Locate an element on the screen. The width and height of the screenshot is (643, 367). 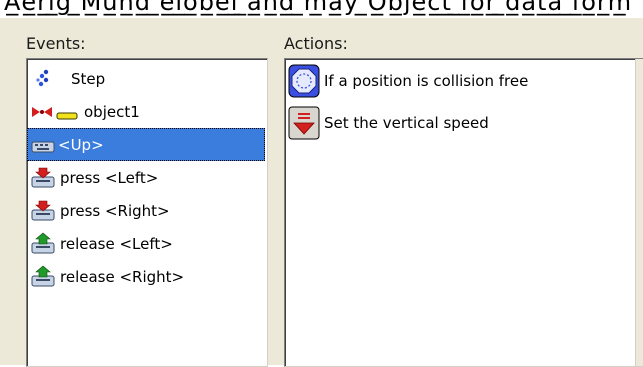
event-keyboard-up: <Up> is located at coordinates (146, 144).